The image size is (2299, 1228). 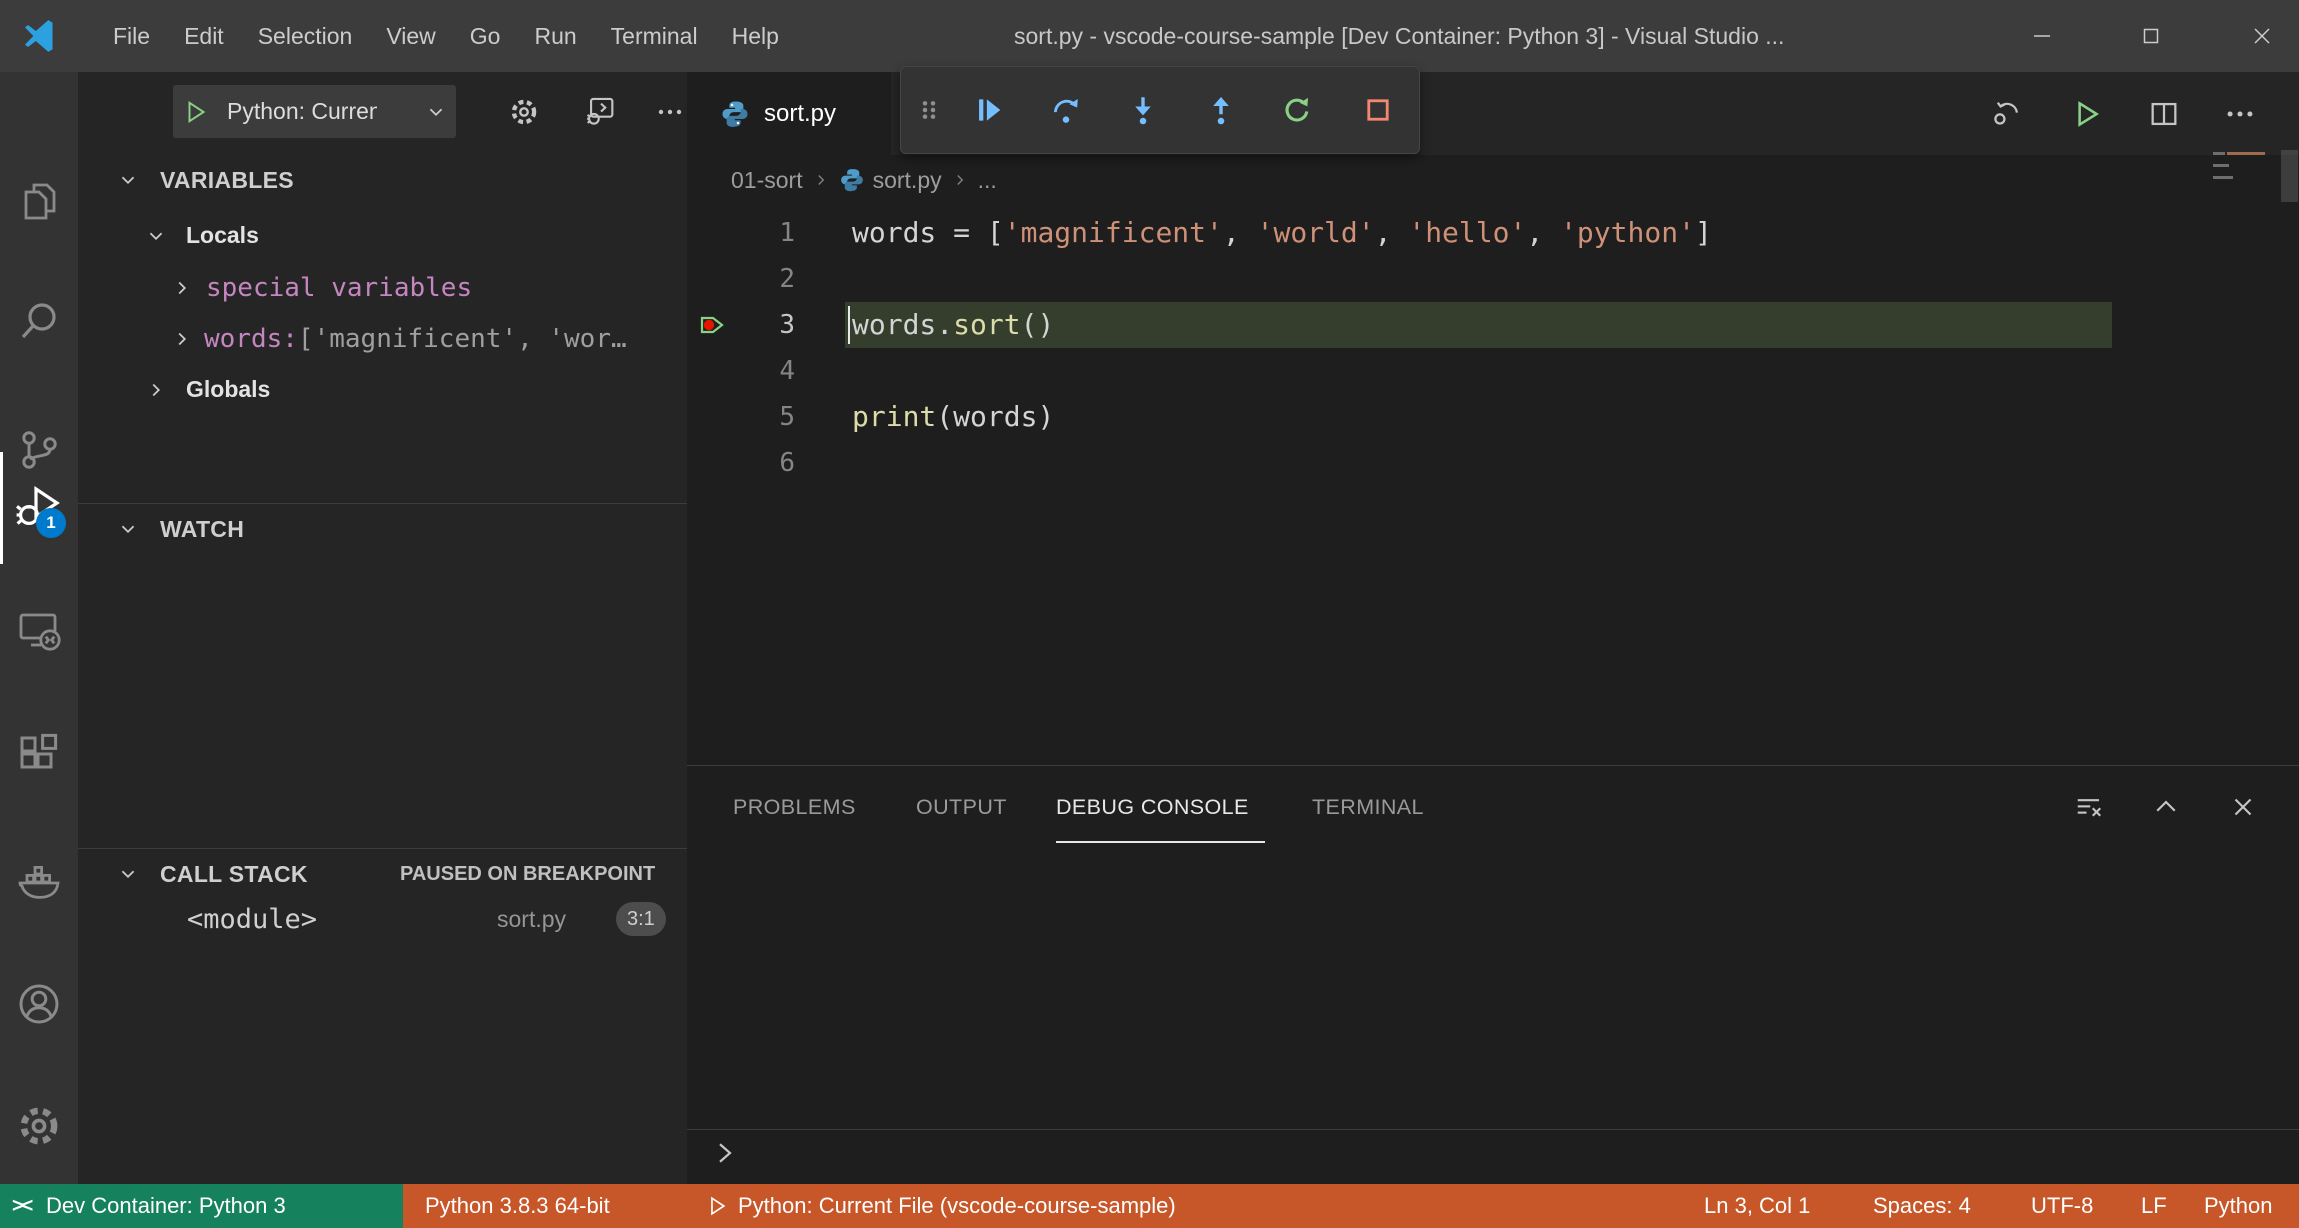 I want to click on open-changes-icon, so click(x=2007, y=114).